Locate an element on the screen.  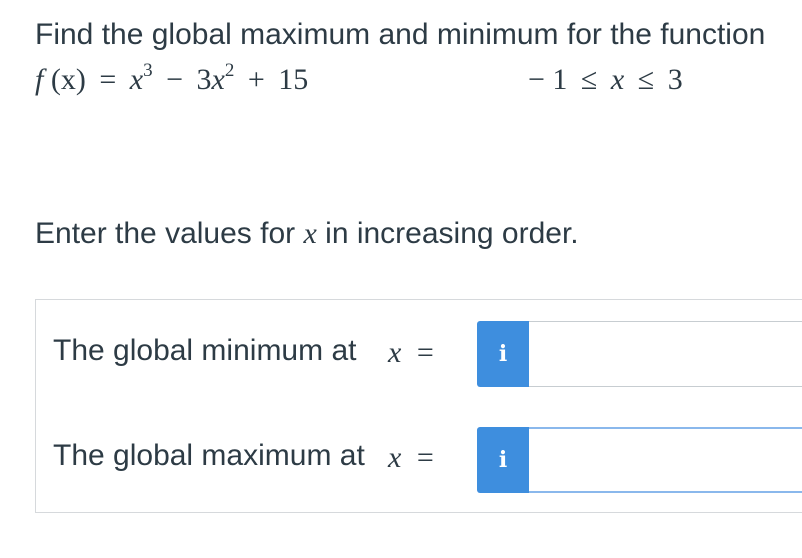
maximum-var: x is located at coordinates (395, 457).